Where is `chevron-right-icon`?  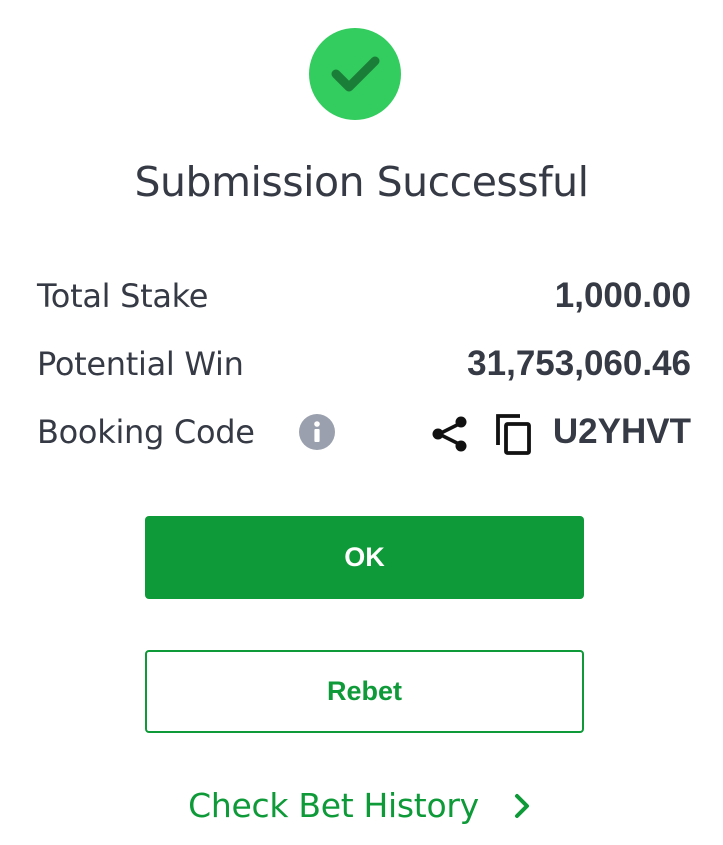
chevron-right-icon is located at coordinates (523, 806).